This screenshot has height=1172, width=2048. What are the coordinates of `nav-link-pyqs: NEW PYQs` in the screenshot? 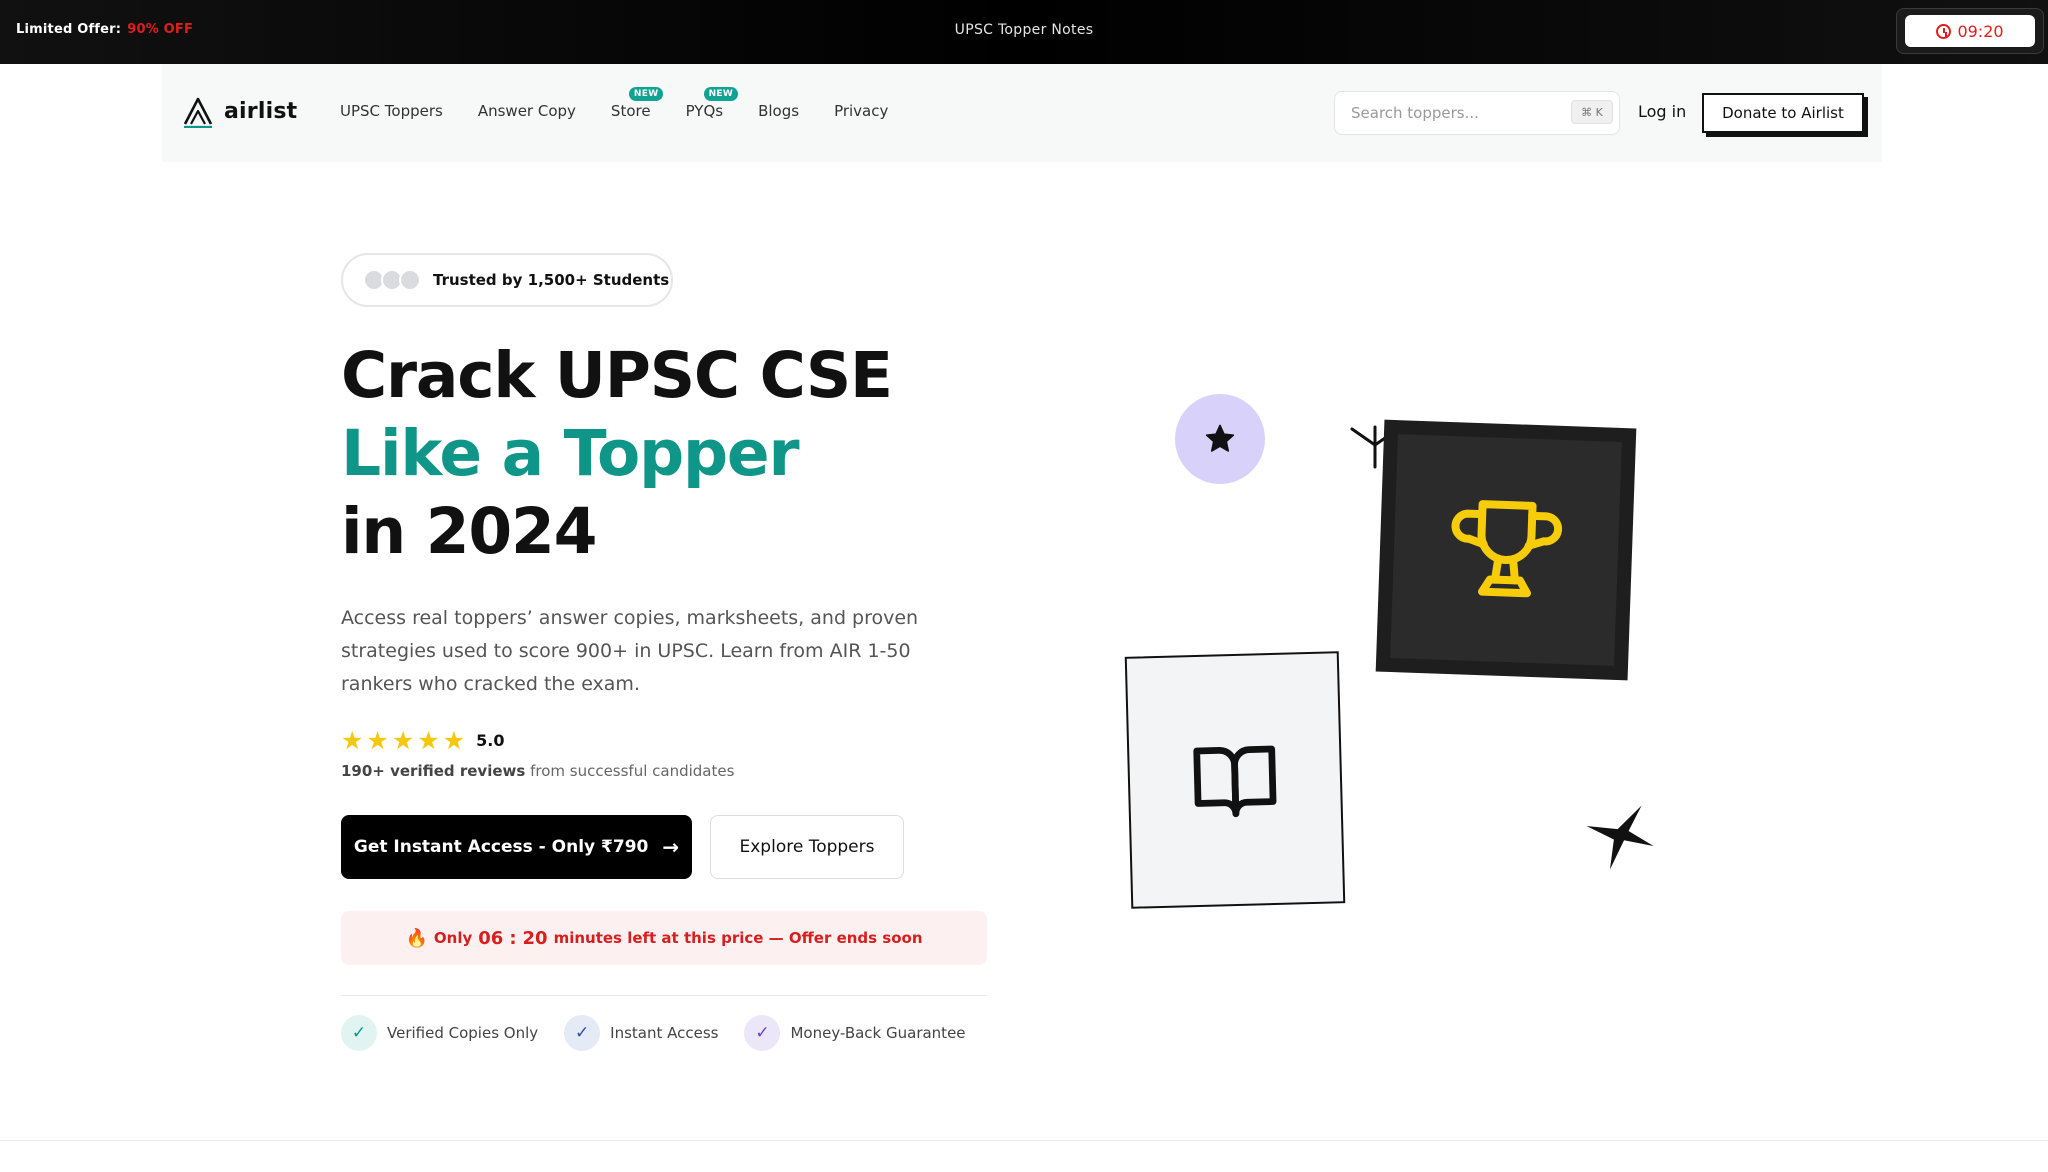 It's located at (712, 103).